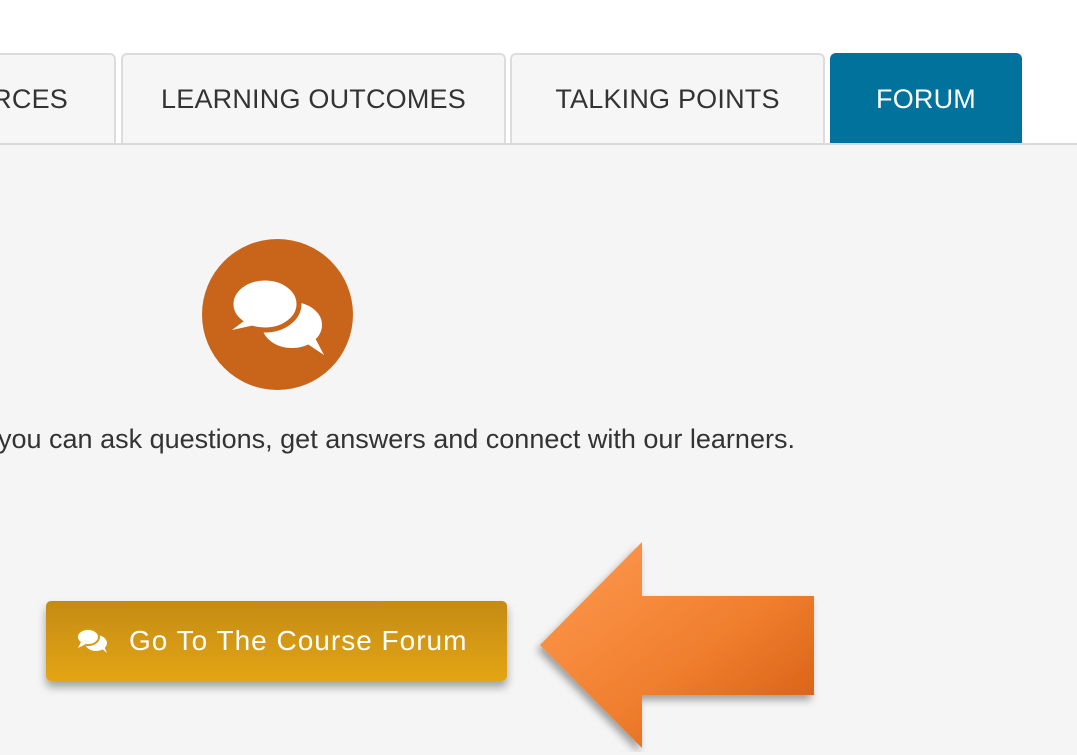  Describe the element at coordinates (298, 640) in the screenshot. I see `go-to-course-forum-label: Go To The Course Forum` at that location.